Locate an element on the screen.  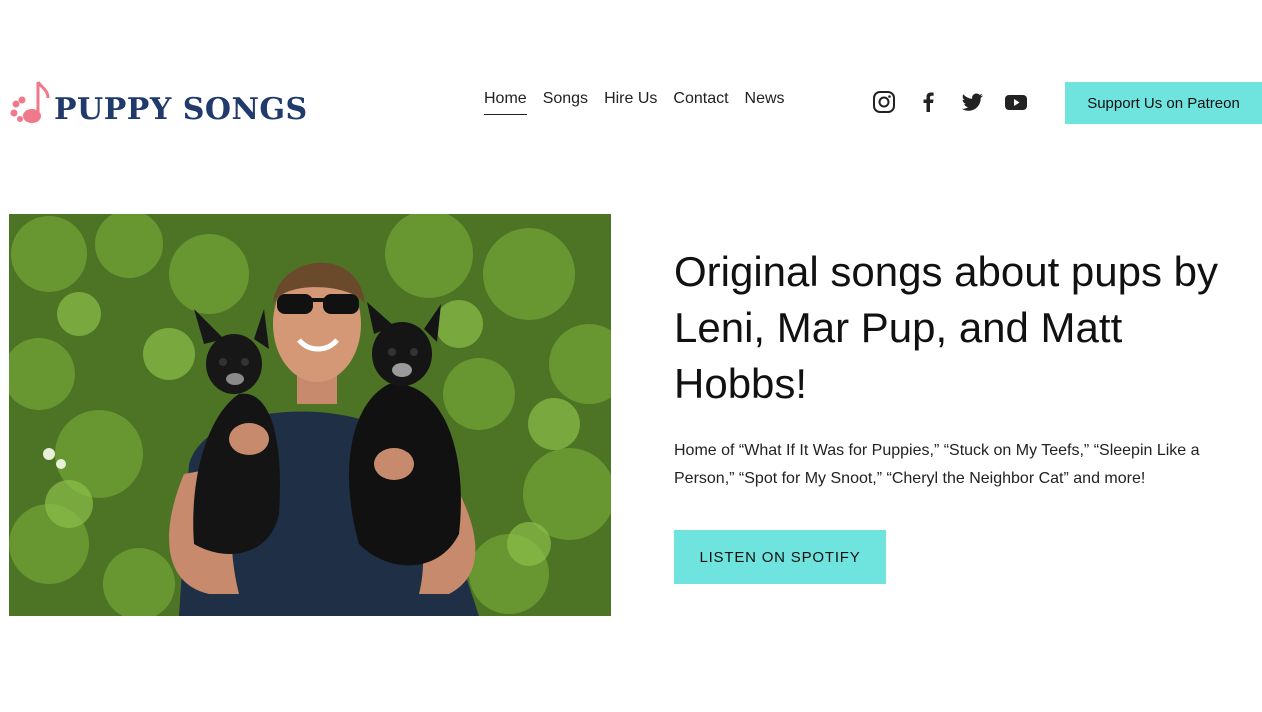
nav-hire-us: Hire Us is located at coordinates (630, 102).